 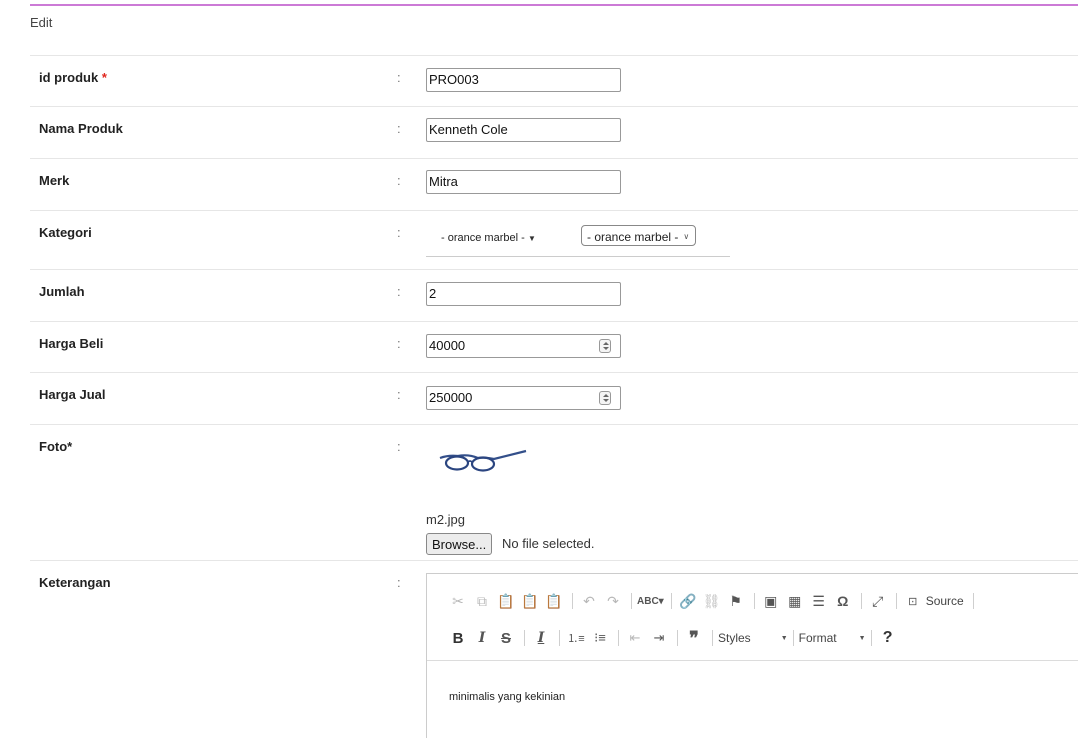 I want to click on harga-beli-input: 40000, so click(x=523, y=346).